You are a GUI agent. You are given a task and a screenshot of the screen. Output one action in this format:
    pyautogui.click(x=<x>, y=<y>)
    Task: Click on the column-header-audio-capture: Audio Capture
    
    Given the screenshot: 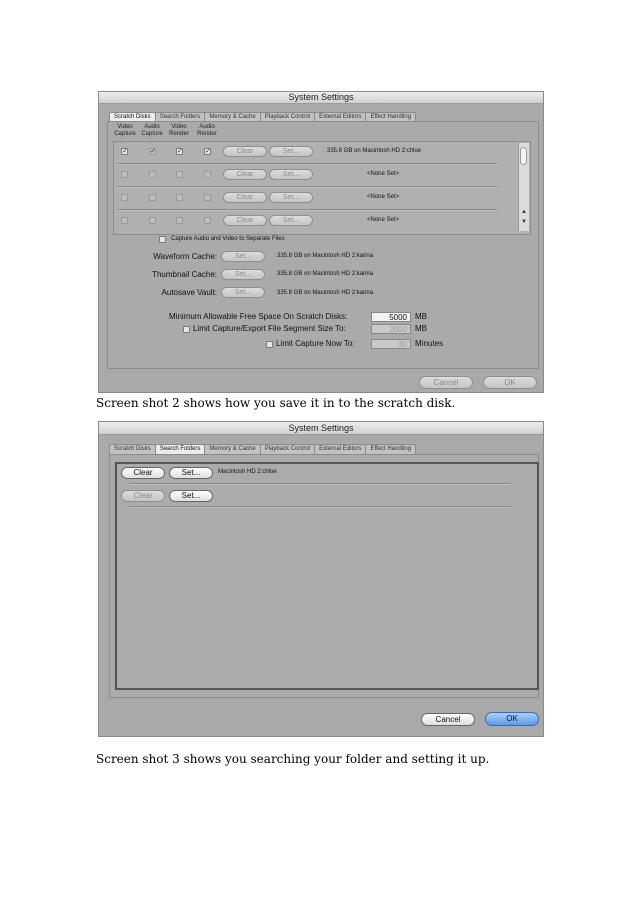 What is the action you would take?
    pyautogui.click(x=152, y=130)
    